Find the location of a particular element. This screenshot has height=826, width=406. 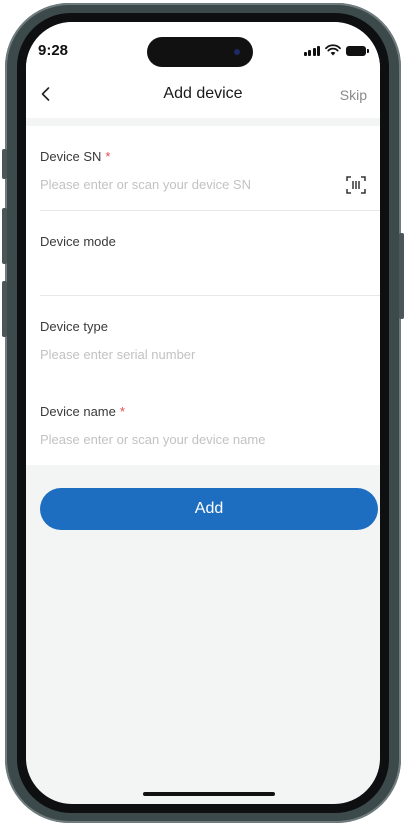

cellular-signal-icon is located at coordinates (311, 50).